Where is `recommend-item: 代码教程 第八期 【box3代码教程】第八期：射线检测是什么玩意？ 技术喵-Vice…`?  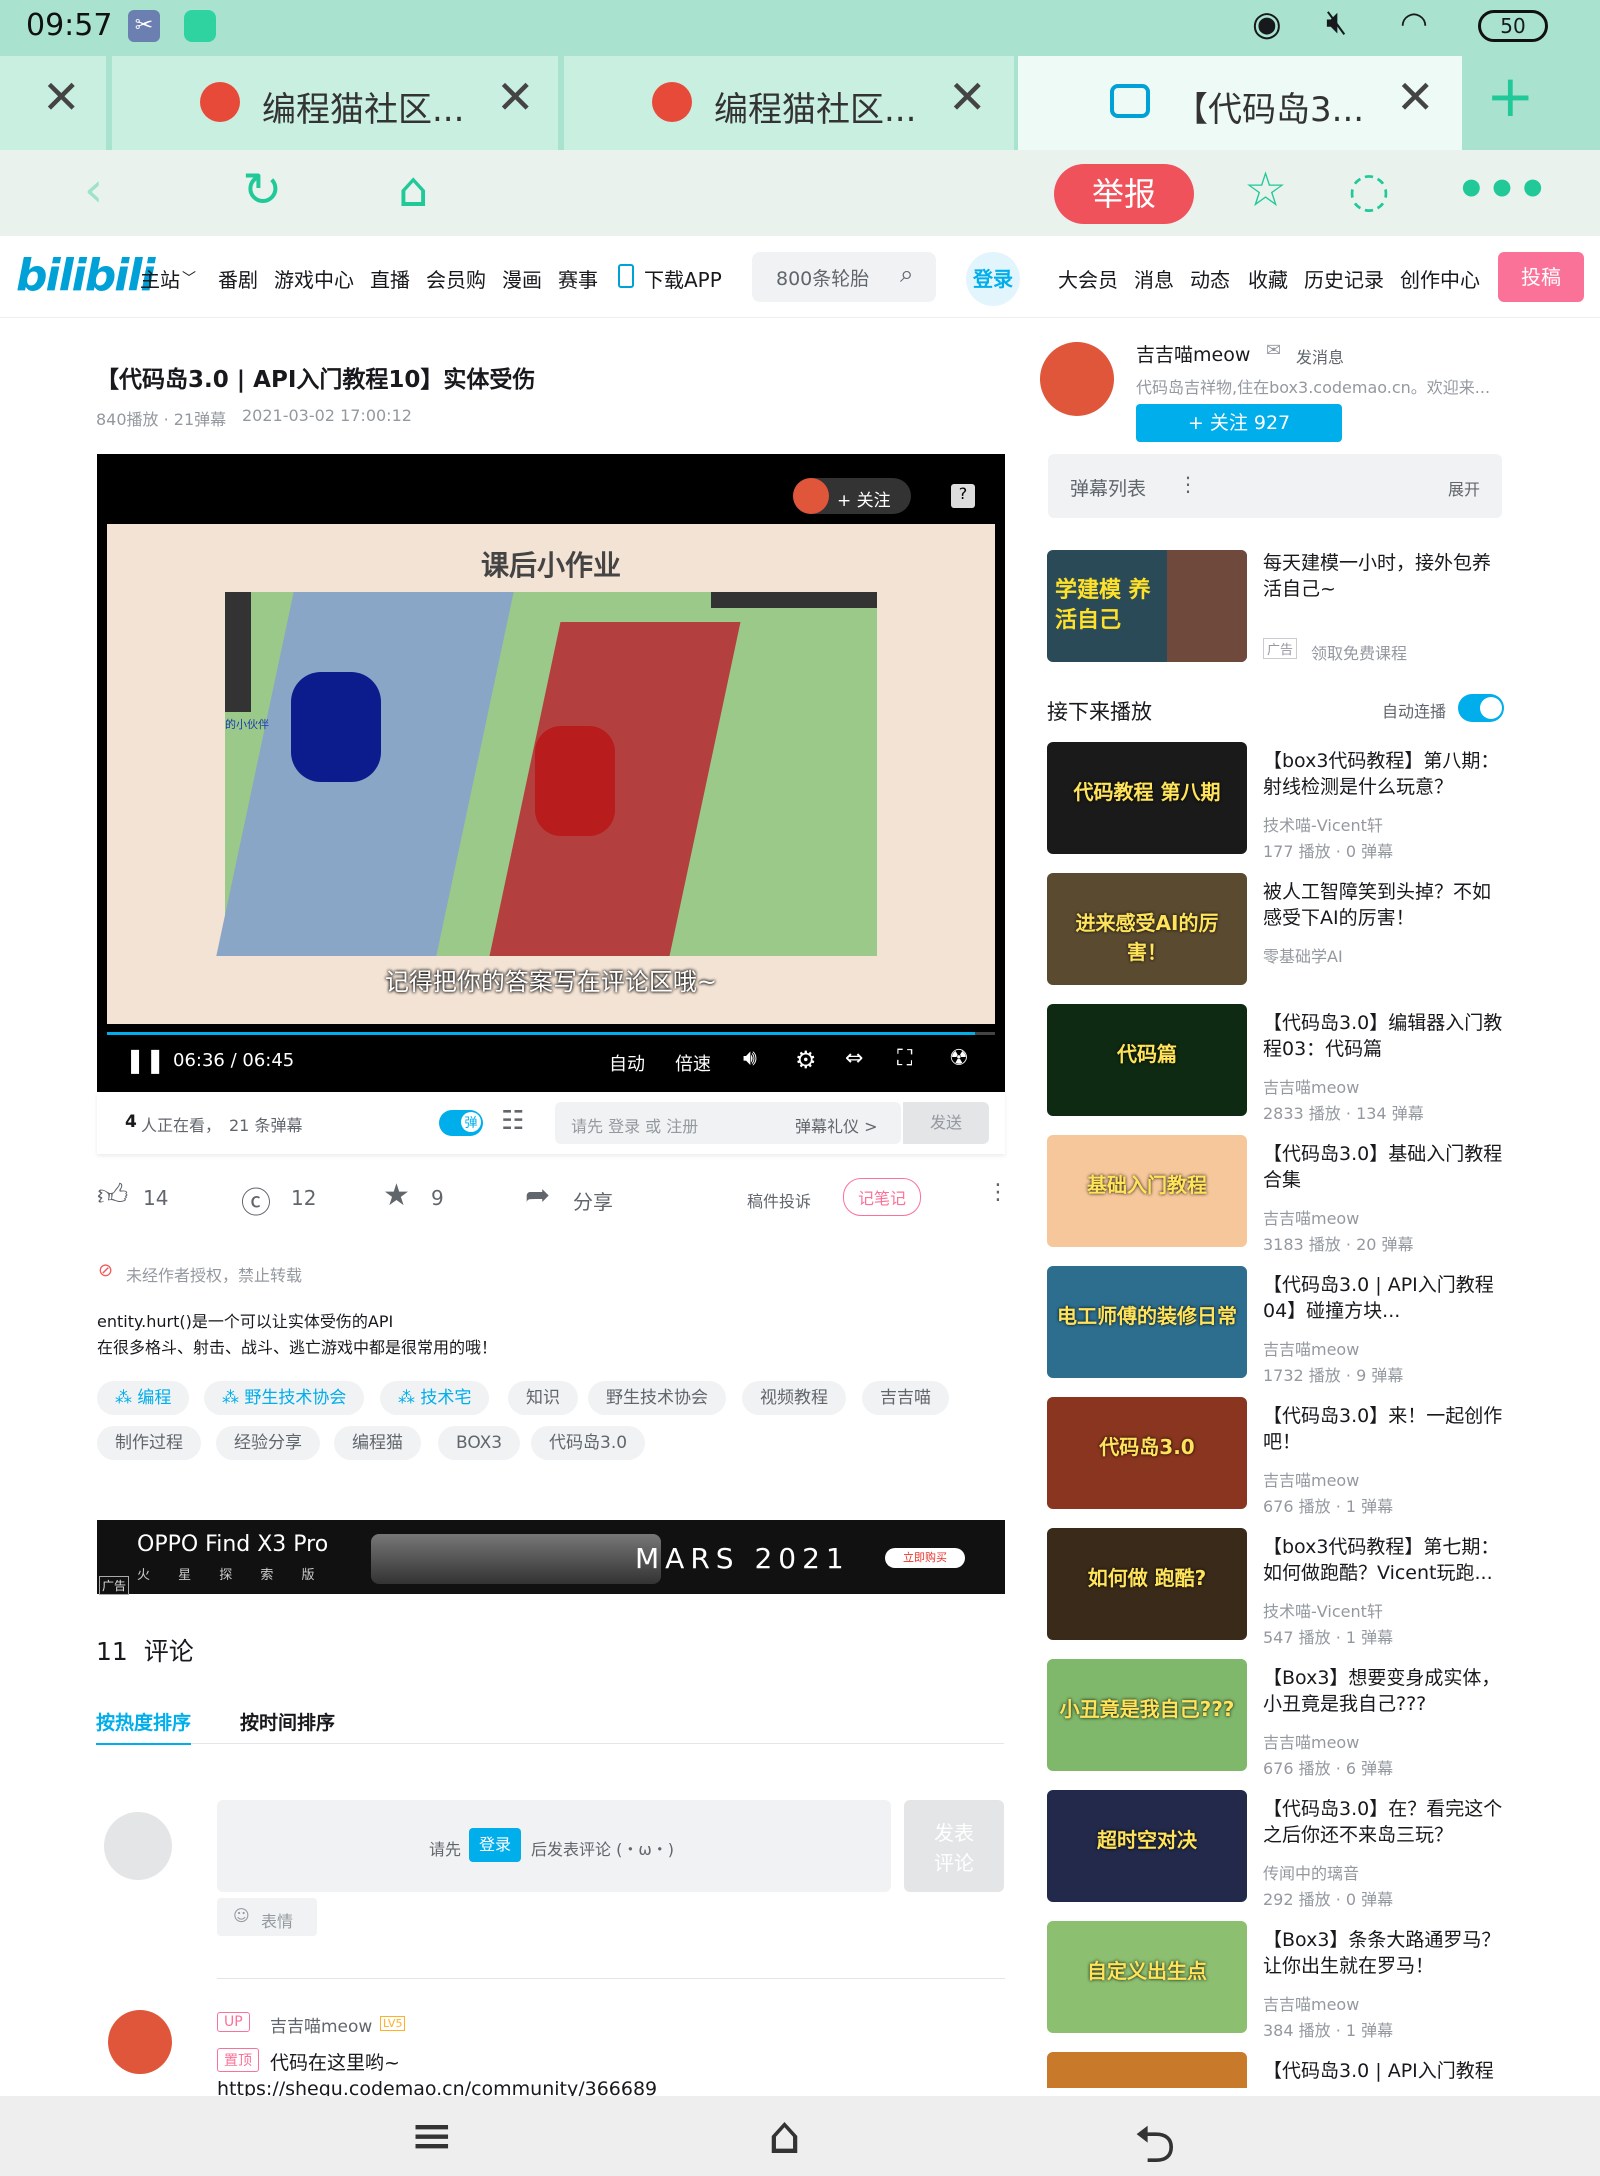 recommend-item: 代码教程 第八期 【box3代码教程】第八期：射线检测是什么玩意？ 技术喵-Vice… is located at coordinates (1277, 801).